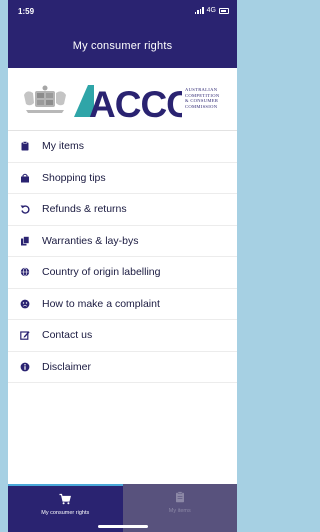 The image size is (320, 532). Describe the element at coordinates (122, 147) in the screenshot. I see `menu-item-my-items: My items` at that location.